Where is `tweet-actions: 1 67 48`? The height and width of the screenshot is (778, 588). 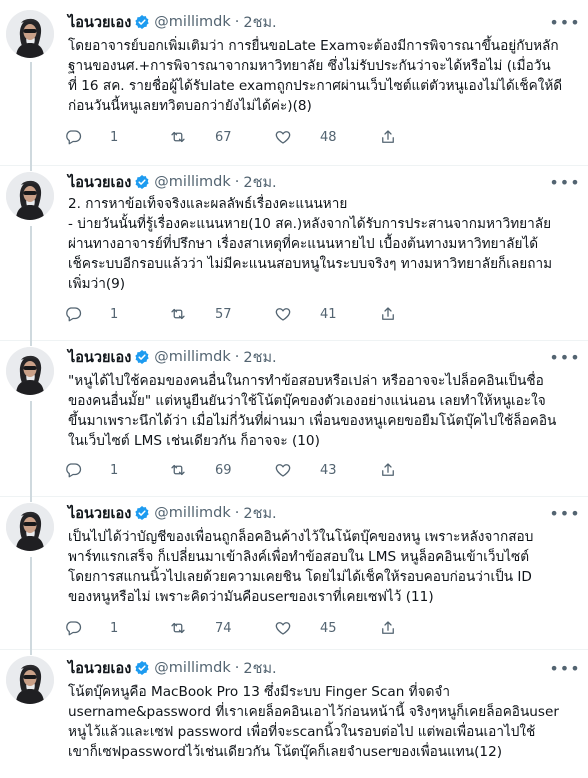 tweet-actions: 1 67 48 is located at coordinates (274, 137).